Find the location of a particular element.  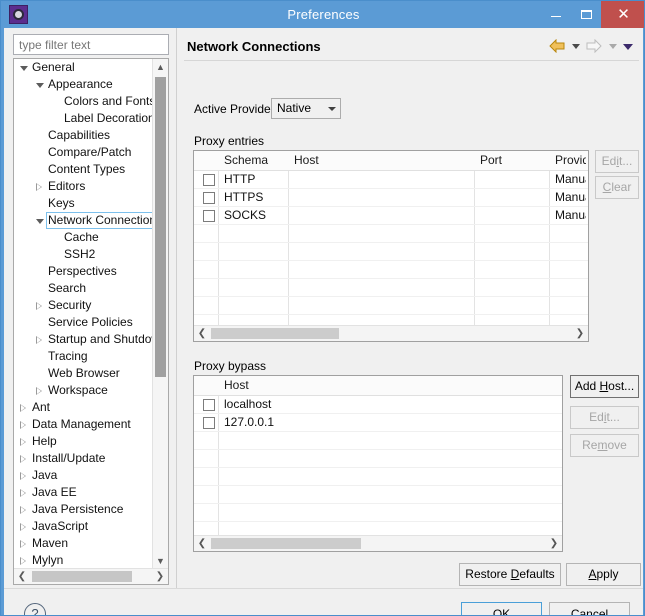

tree-vscroll-thumb is located at coordinates (160, 227).